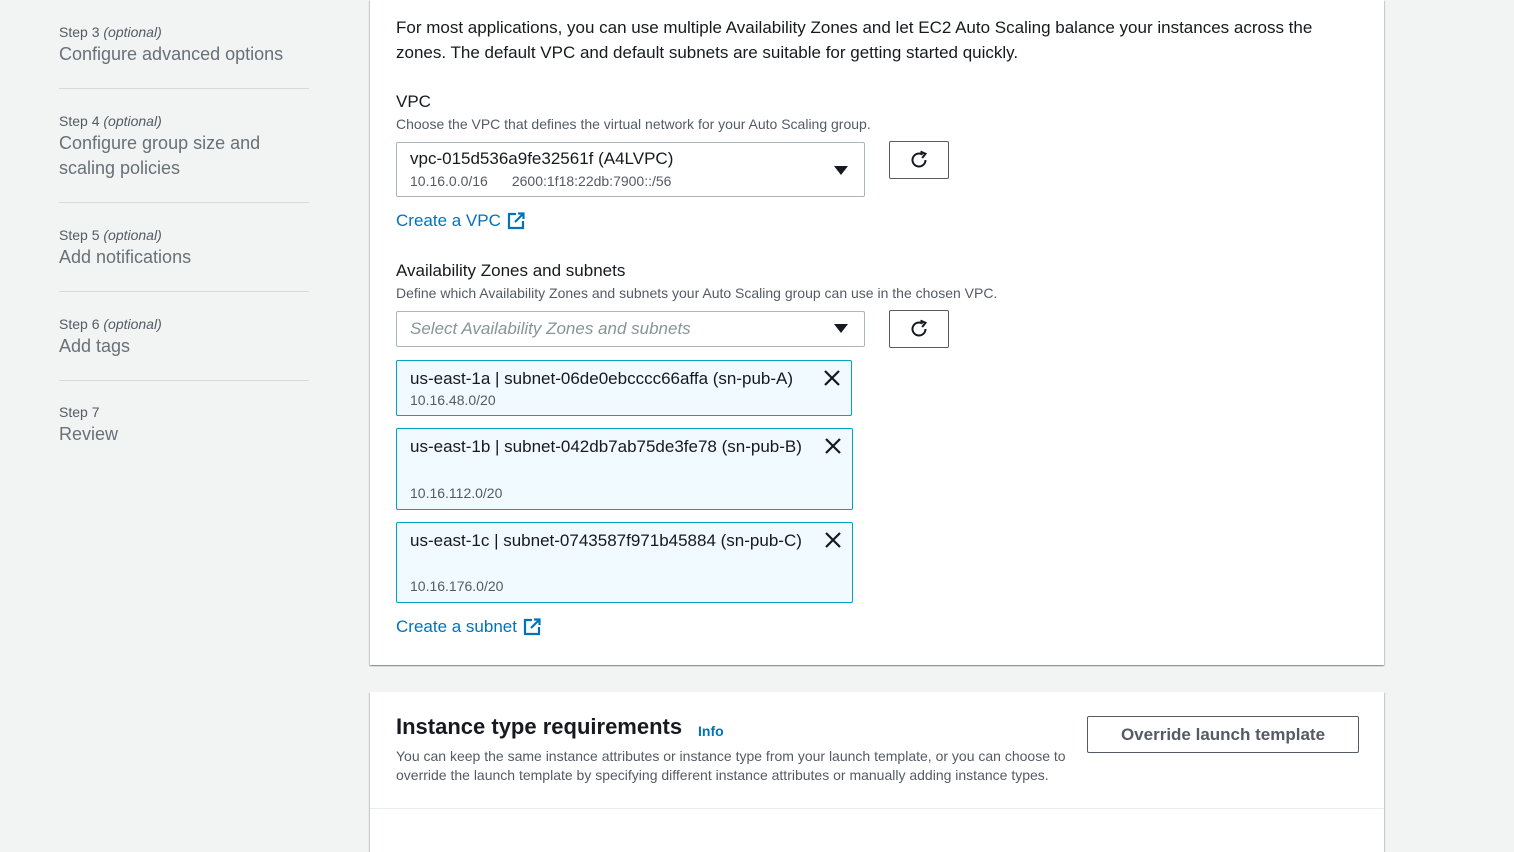  I want to click on subnets-select: Select Availability Zones and subnets, so click(630, 329).